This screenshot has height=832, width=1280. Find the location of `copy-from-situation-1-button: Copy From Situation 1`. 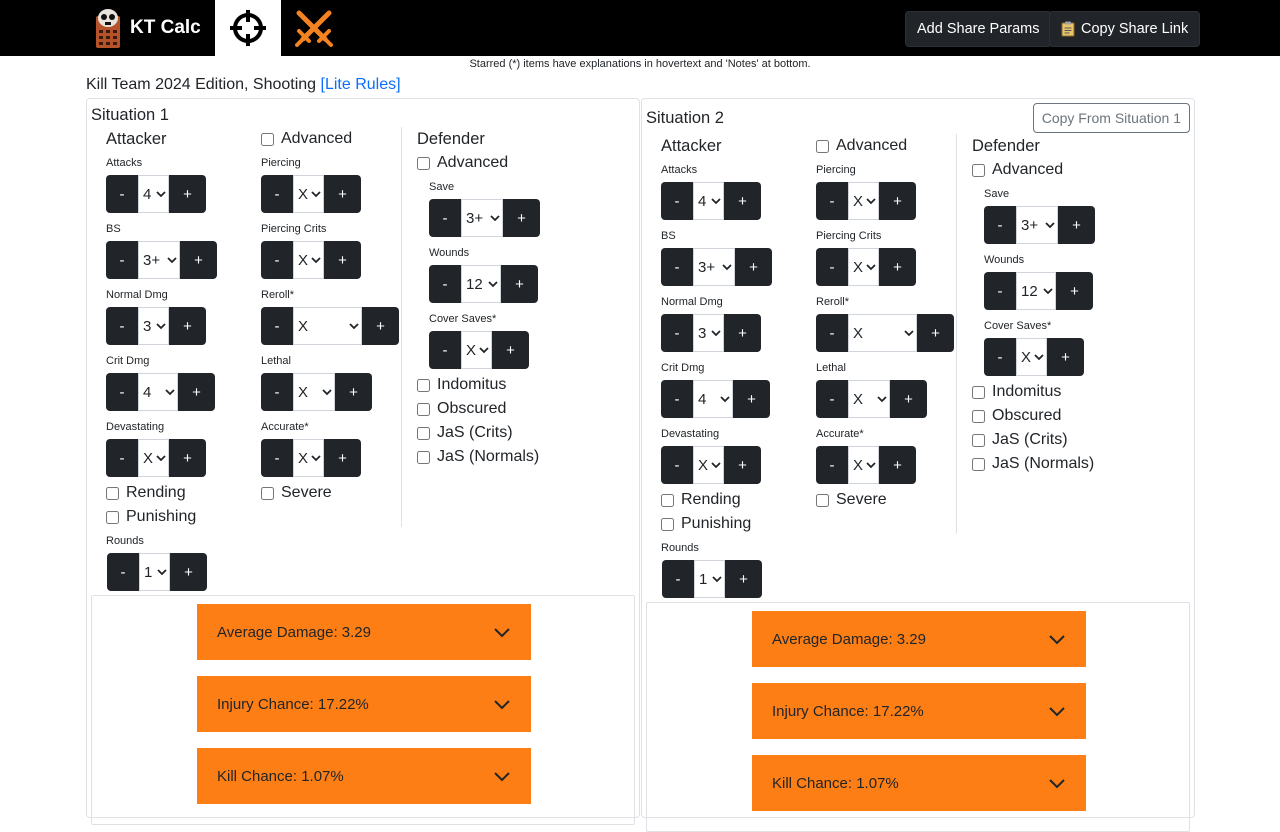

copy-from-situation-1-button: Copy From Situation 1 is located at coordinates (1111, 118).